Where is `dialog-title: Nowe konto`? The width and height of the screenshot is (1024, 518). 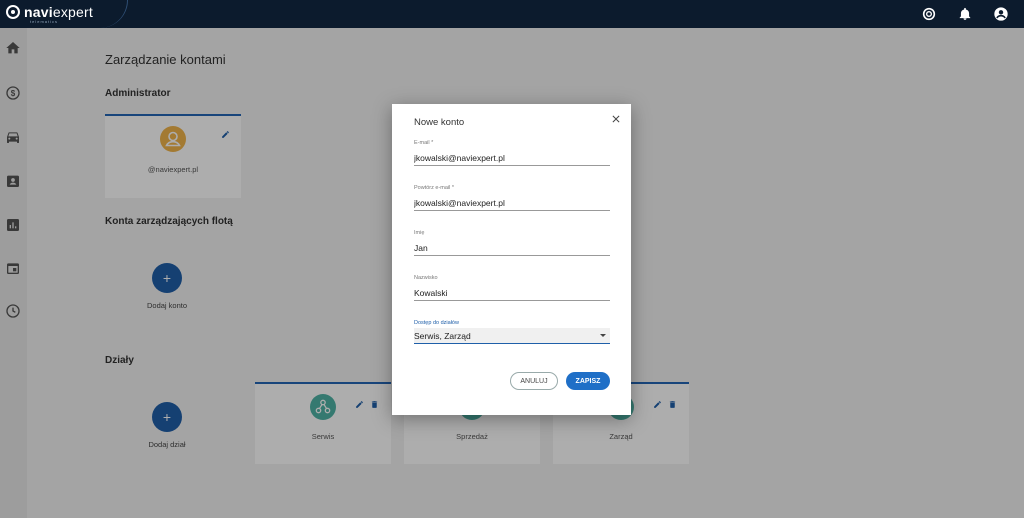 dialog-title: Nowe konto is located at coordinates (439, 122).